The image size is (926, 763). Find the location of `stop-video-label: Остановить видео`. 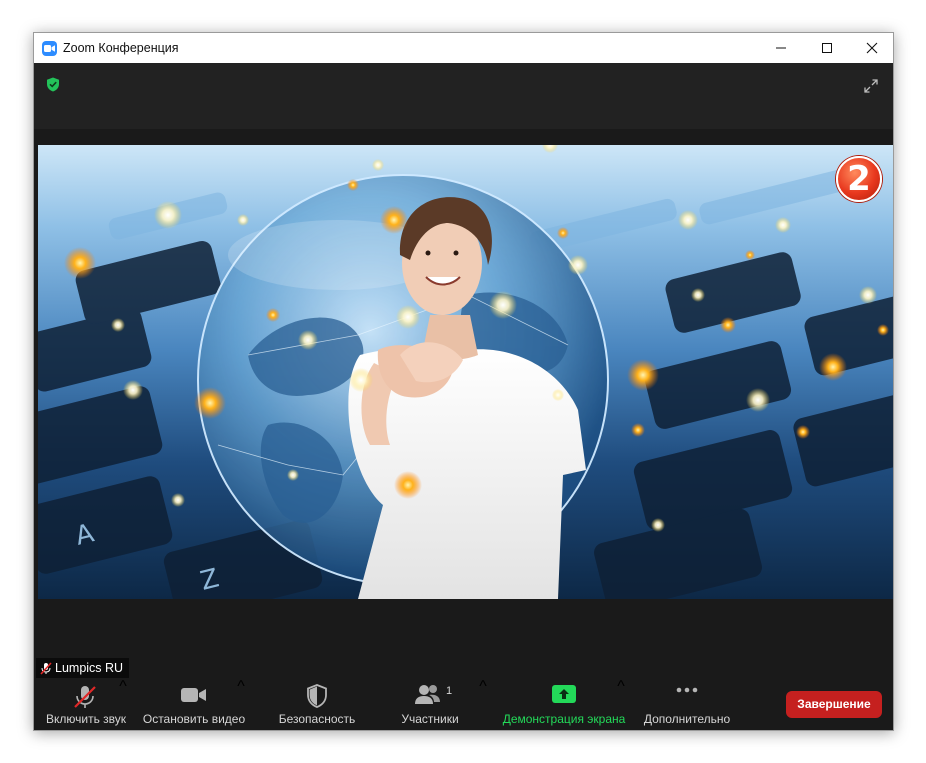

stop-video-label: Остановить видео is located at coordinates (194, 719).